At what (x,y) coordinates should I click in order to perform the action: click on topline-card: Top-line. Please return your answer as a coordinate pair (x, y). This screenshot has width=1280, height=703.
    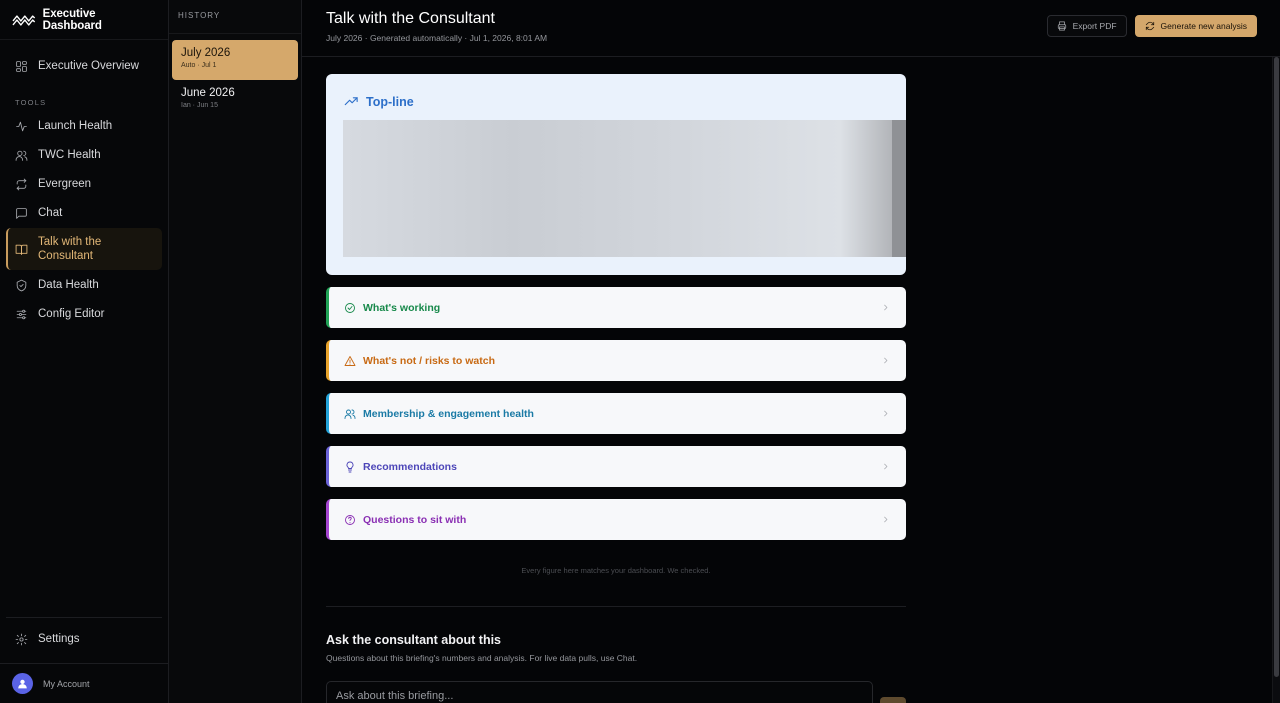
    Looking at the image, I should click on (616, 174).